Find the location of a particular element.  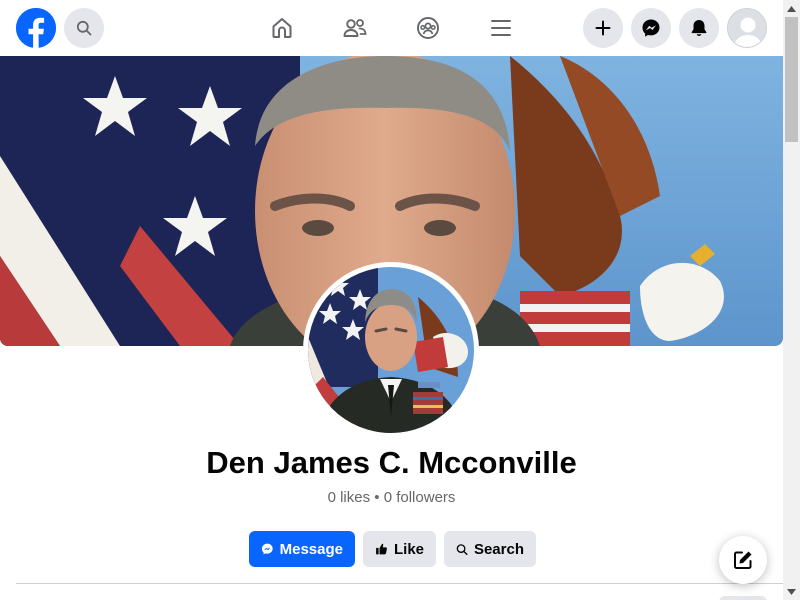

plus-icon is located at coordinates (603, 28).